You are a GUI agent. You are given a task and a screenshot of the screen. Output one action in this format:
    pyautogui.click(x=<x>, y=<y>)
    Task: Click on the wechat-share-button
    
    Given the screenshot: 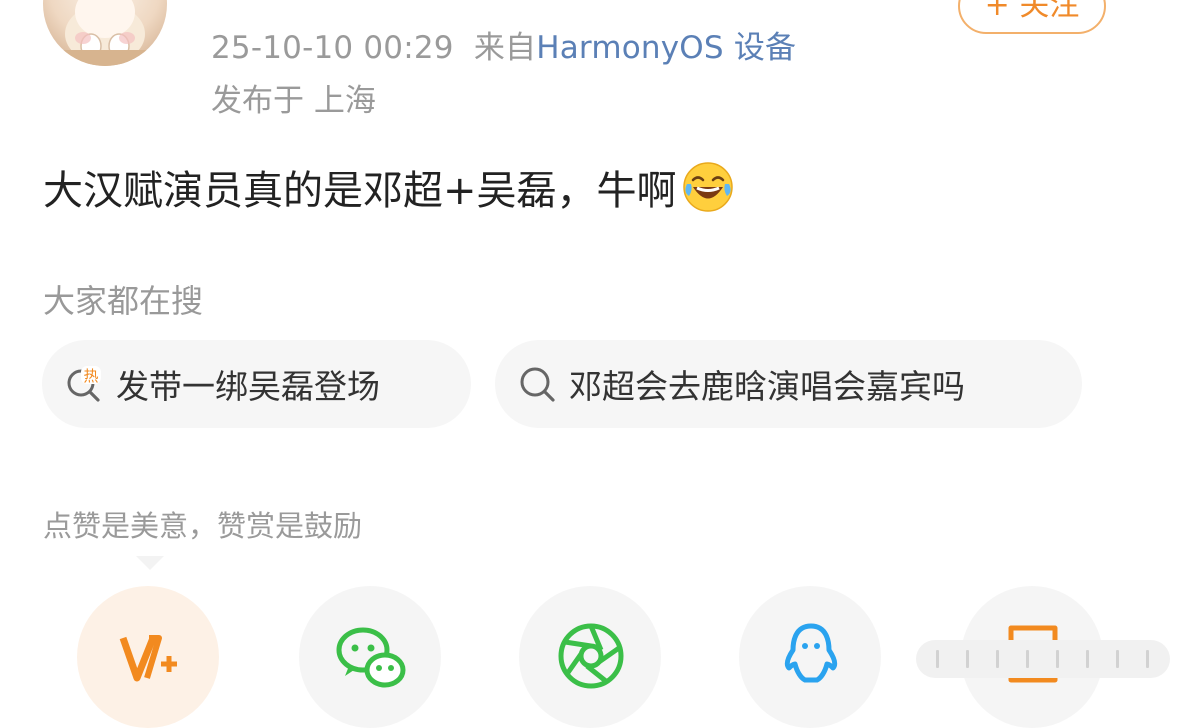 What is the action you would take?
    pyautogui.click(x=370, y=657)
    